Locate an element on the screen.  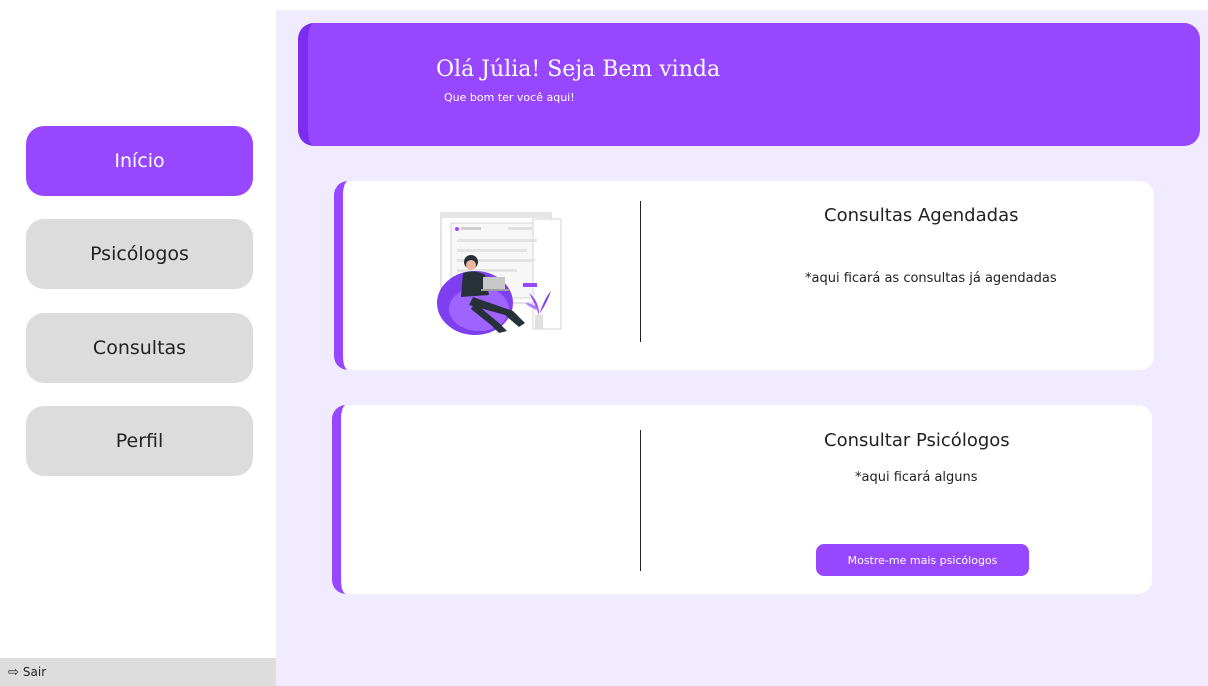
sidebar-item-inicio: Início is located at coordinates (139, 161).